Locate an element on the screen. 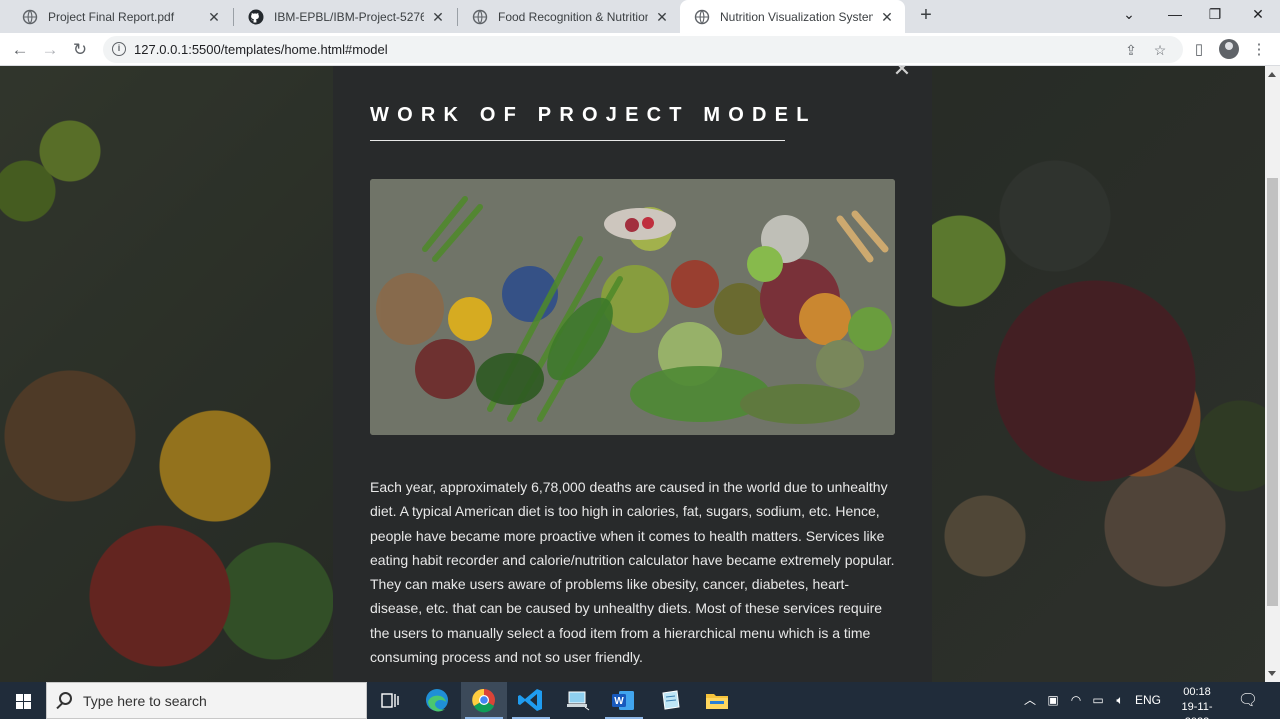 Image resolution: width=1280 pixels, height=719 pixels. chrome-taskbar-button is located at coordinates (484, 700).